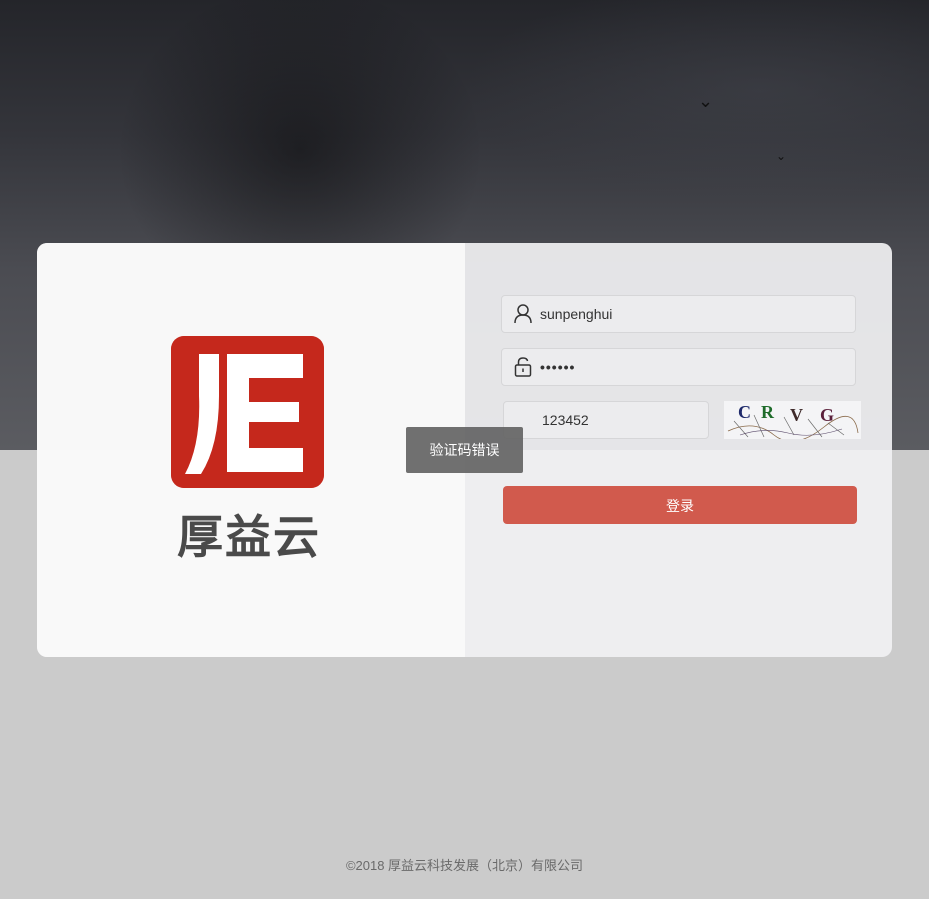  What do you see at coordinates (523, 367) in the screenshot?
I see `lock-icon` at bounding box center [523, 367].